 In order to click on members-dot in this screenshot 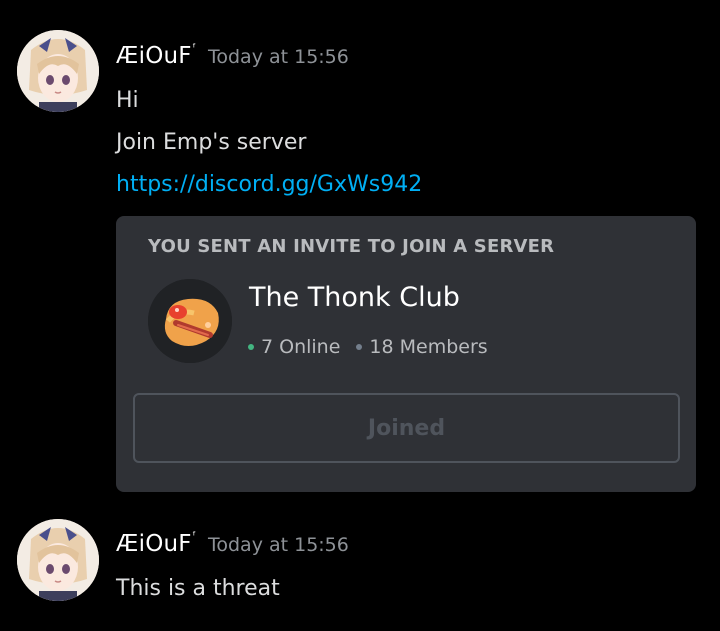, I will do `click(359, 347)`.